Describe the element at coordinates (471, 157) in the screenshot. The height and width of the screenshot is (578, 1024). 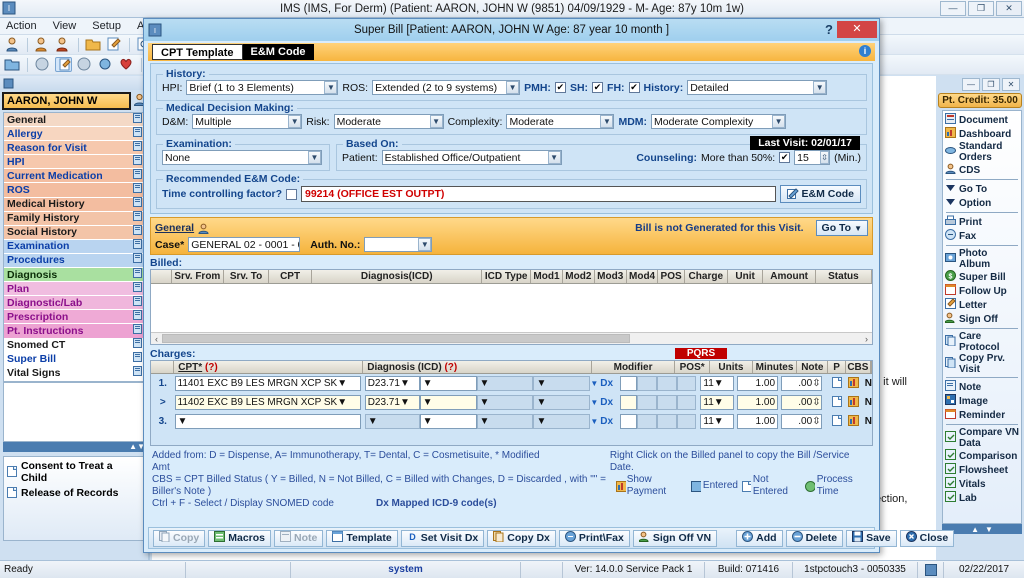
I see `patient-type-select: Established Office/Outpatient ▼` at that location.